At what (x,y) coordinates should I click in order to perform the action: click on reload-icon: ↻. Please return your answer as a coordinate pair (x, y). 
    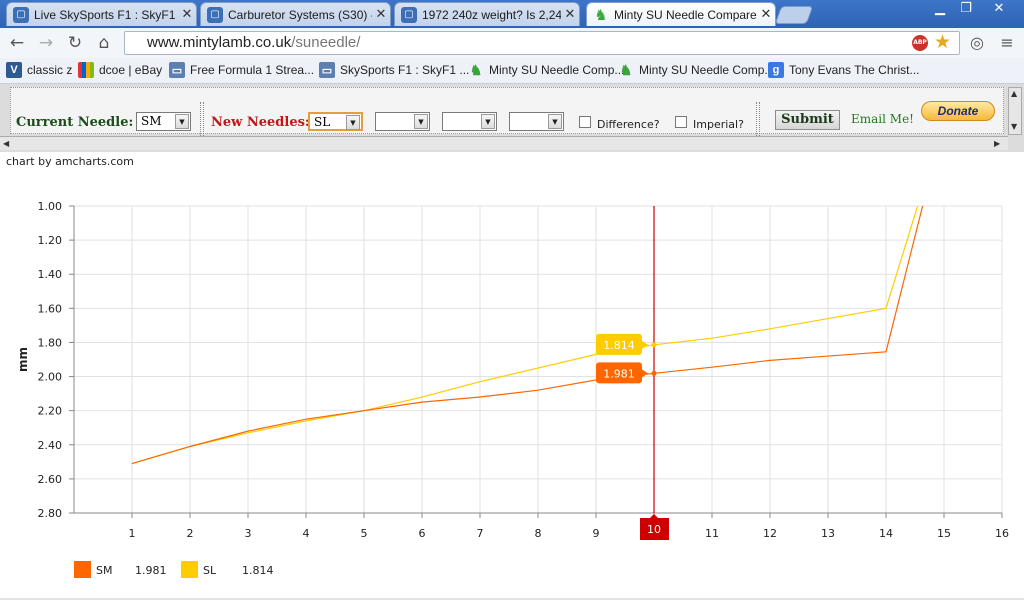
    Looking at the image, I should click on (75, 43).